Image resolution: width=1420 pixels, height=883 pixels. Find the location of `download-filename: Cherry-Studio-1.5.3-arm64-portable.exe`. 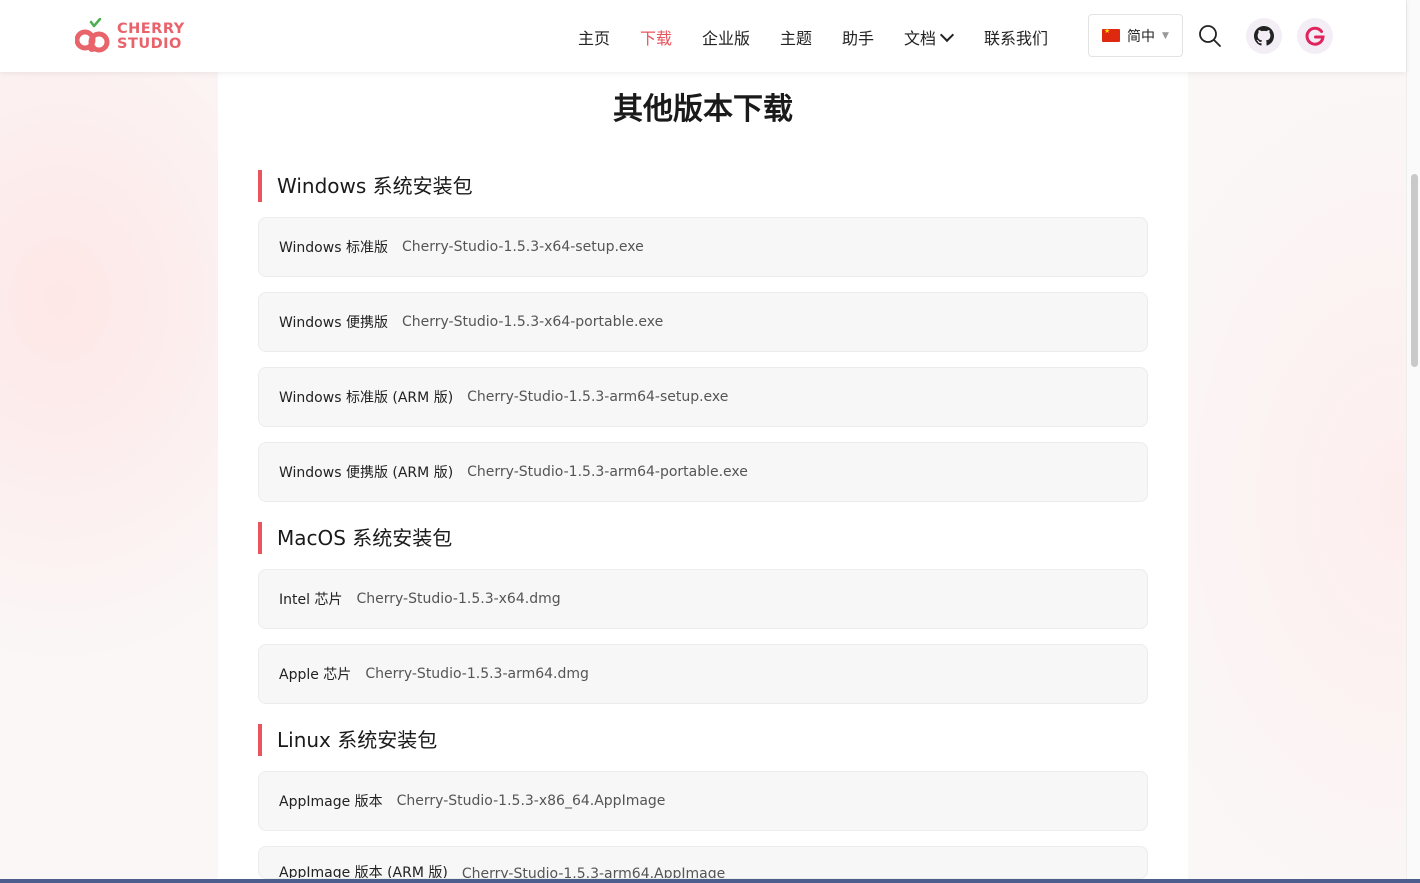

download-filename: Cherry-Studio-1.5.3-arm64-portable.exe is located at coordinates (607, 472).